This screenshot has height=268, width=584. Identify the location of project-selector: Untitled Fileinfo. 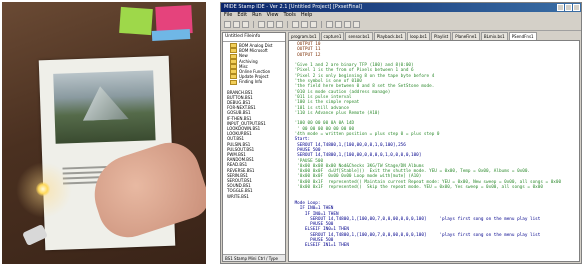
(254, 37).